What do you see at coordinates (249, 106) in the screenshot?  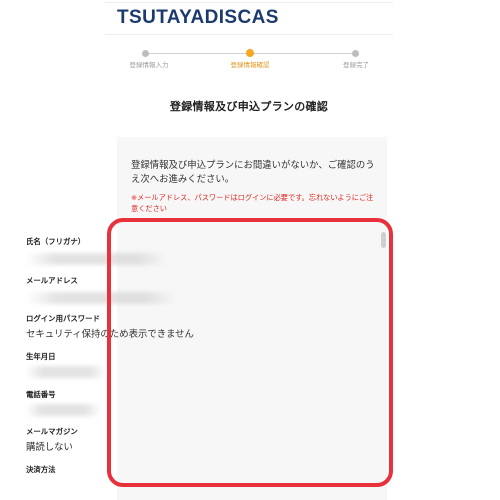 I see `page-title: 登録情報及び申込プランの確認` at bounding box center [249, 106].